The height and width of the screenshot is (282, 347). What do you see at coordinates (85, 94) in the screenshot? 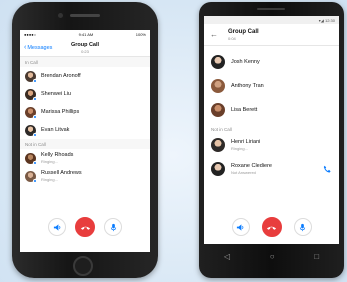
I see `participant-row: Shenwei Liu` at bounding box center [85, 94].